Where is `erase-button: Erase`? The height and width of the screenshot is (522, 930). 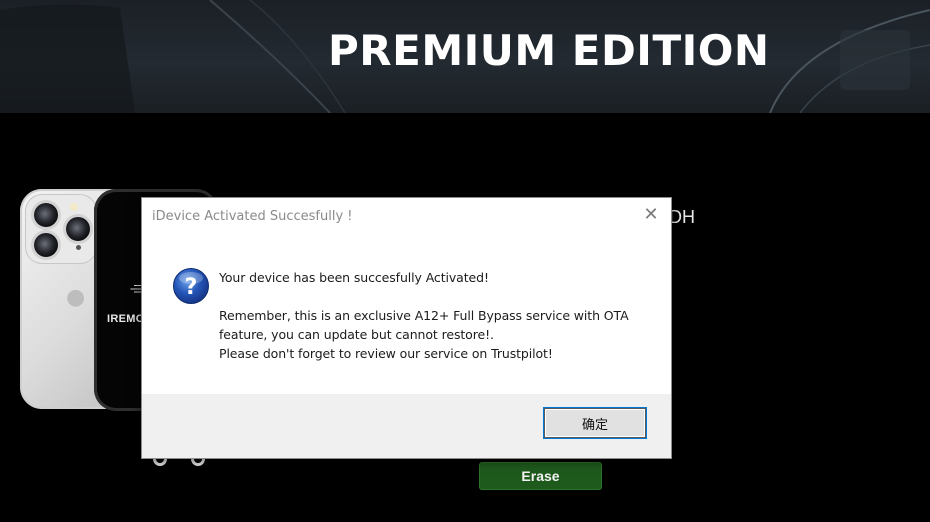 erase-button: Erase is located at coordinates (540, 476).